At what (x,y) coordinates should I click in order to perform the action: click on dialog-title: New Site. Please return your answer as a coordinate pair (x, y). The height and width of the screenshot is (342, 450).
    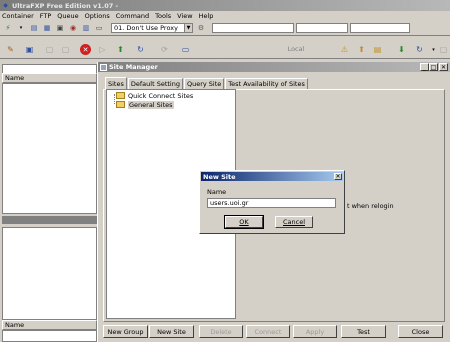
    Looking at the image, I should click on (219, 176).